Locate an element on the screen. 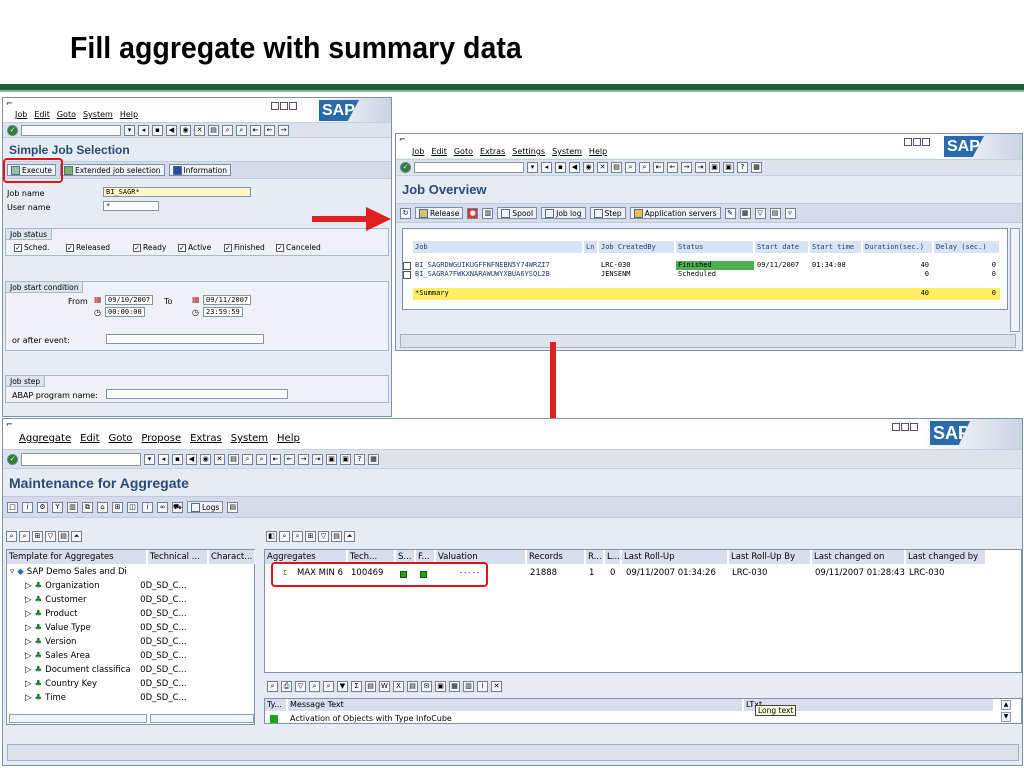 Image resolution: width=1024 pixels, height=768 pixels. status-finished-checkbox: ✓ Finished is located at coordinates (244, 247).